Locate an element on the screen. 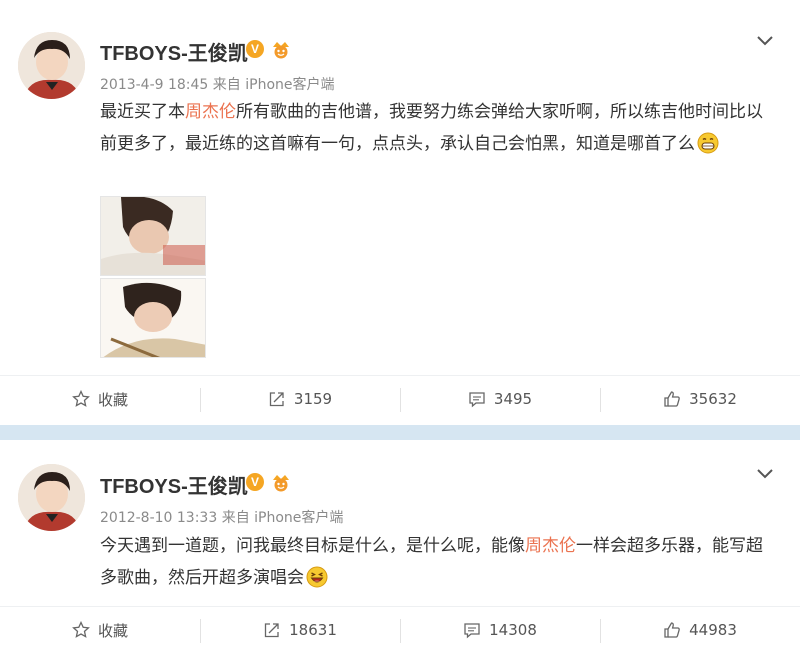  post-meta: 2013-4-9 18:45 来自 iPhone客户端 is located at coordinates (217, 84).